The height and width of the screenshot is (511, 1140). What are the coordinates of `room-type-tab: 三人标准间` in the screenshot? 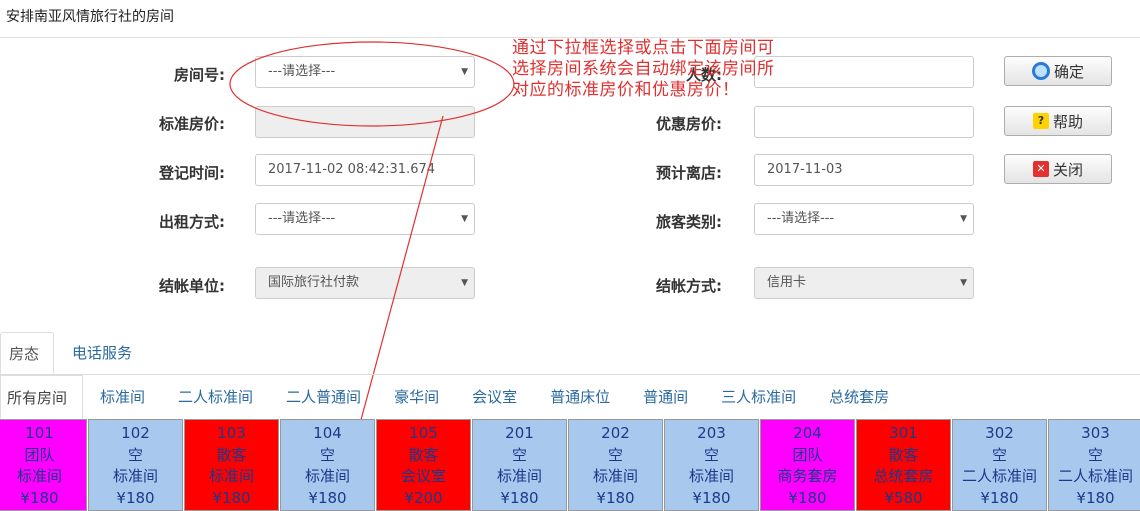 It's located at (758, 397).